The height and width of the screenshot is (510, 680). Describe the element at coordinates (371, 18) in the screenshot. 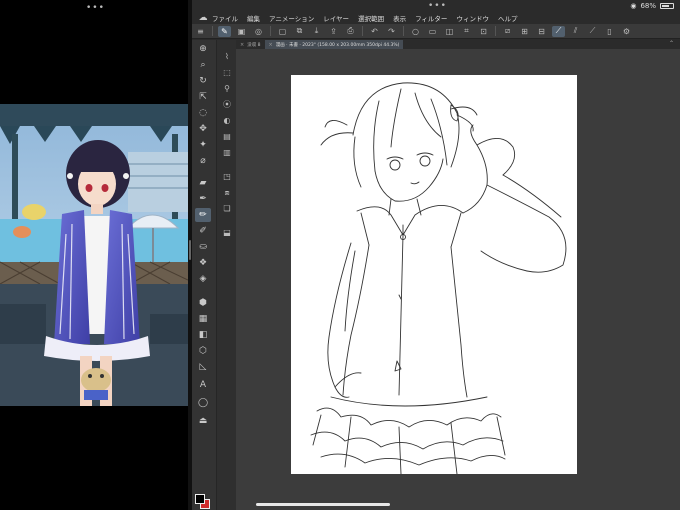

I see `menu-selection: 選択範囲` at that location.